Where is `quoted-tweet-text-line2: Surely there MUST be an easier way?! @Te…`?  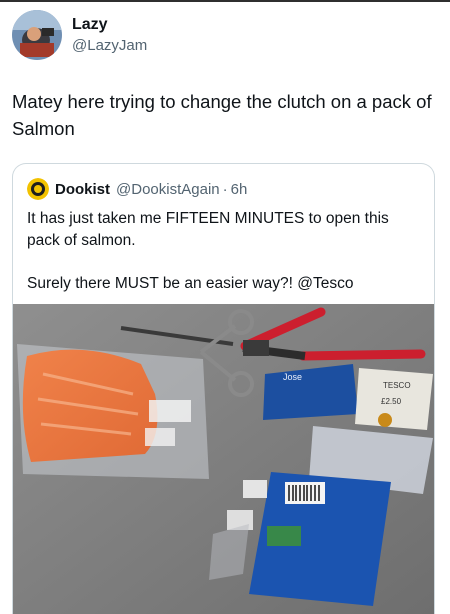
quoted-tweet-text-line2: Surely there MUST be an easier way?! @Te… is located at coordinates (190, 283).